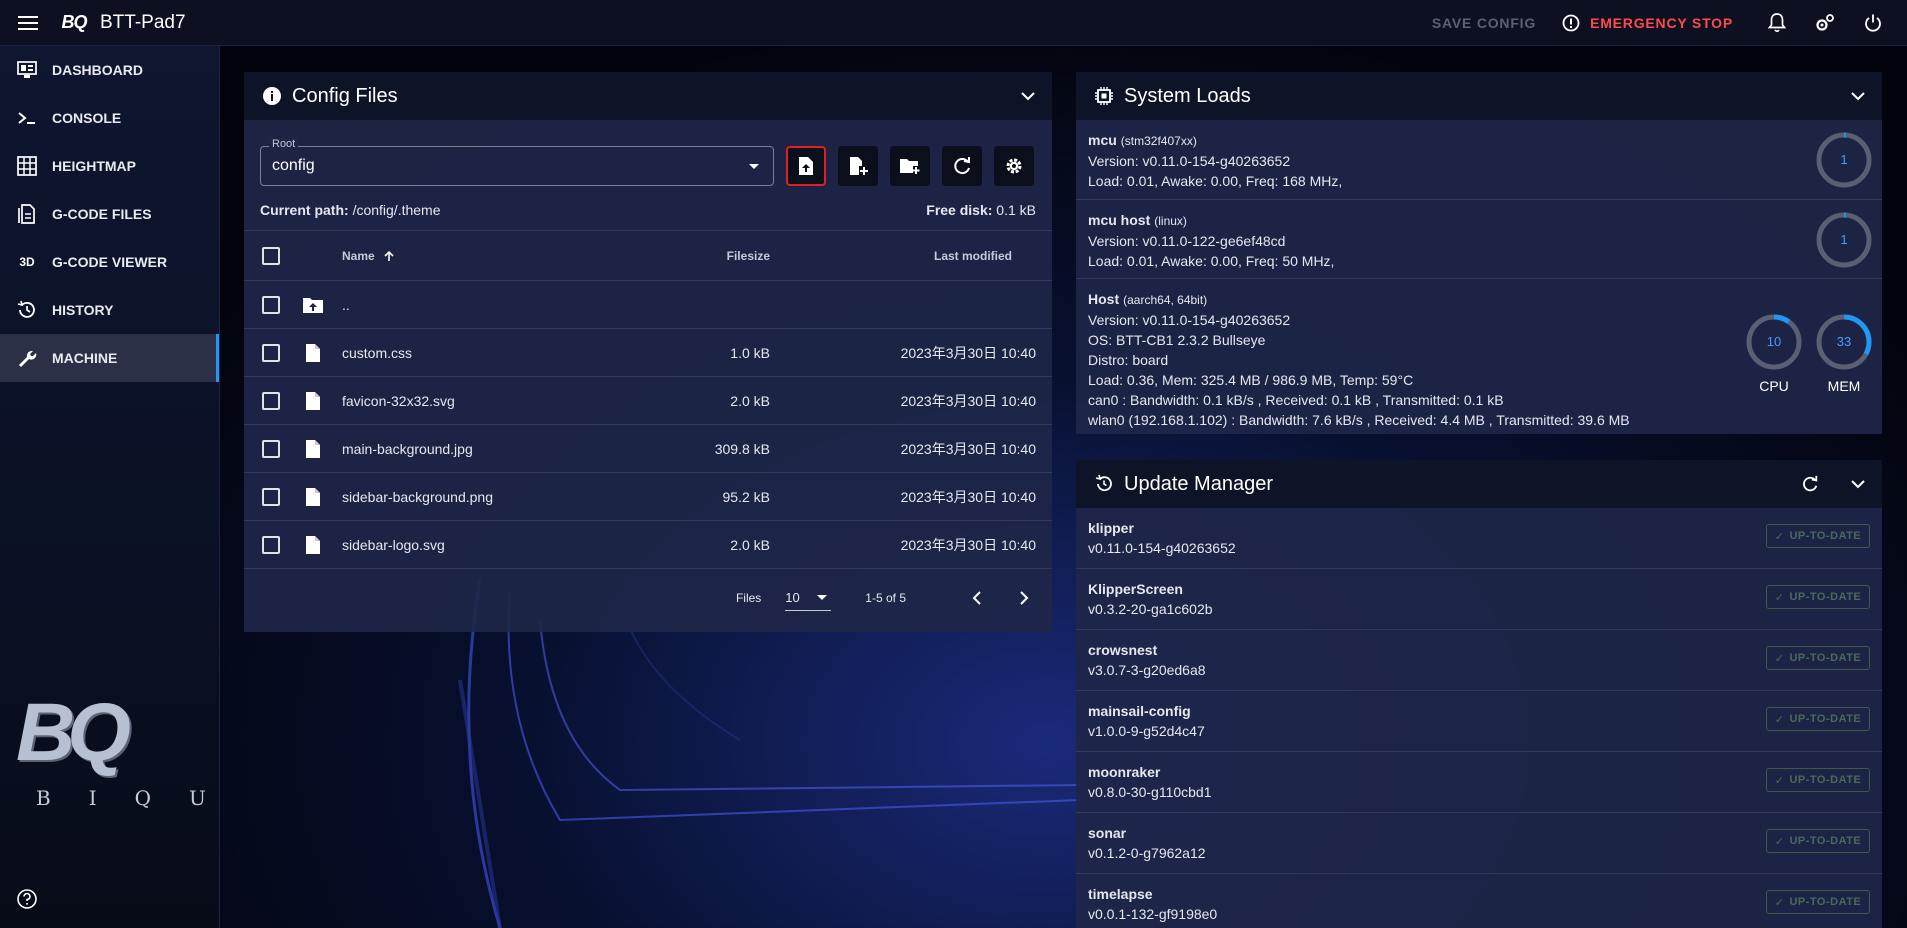 The image size is (1907, 928). I want to click on cogs-icon, so click(1825, 22).